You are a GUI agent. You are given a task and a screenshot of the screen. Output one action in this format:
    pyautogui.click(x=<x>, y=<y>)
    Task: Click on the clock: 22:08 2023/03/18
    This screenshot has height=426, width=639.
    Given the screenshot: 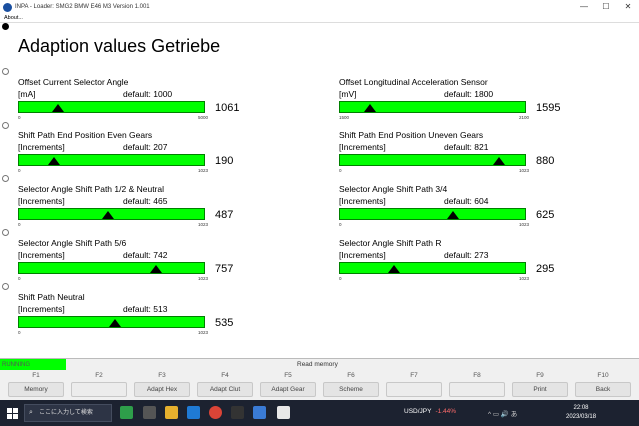 What is the action you would take?
    pyautogui.click(x=581, y=413)
    